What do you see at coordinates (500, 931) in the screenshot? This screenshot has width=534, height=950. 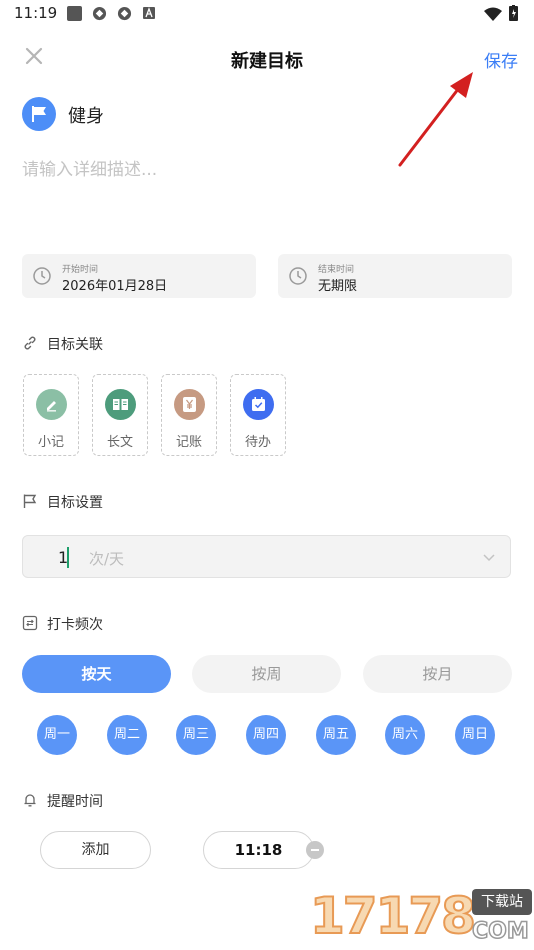 I see `watermark-domain: COM` at bounding box center [500, 931].